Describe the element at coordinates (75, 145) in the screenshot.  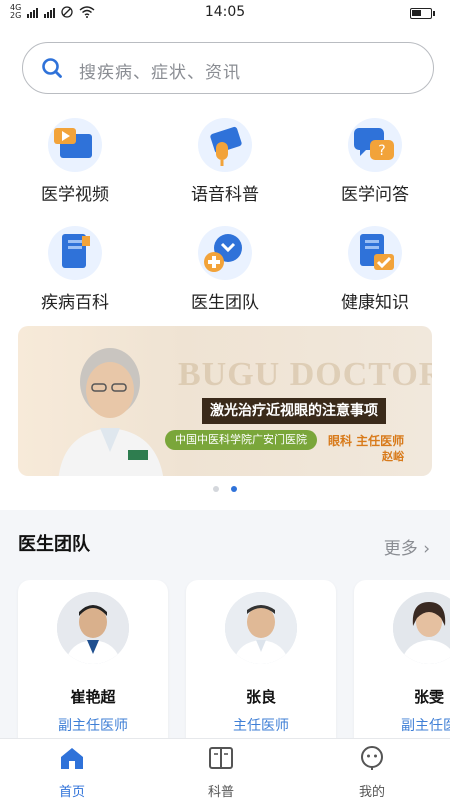
I see `video-icon` at that location.